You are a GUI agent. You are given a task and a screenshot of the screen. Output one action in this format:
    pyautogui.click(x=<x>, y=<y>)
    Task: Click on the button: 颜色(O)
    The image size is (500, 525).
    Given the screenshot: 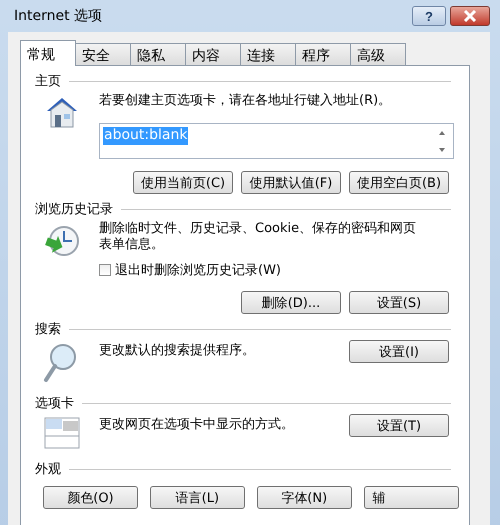 What is the action you would take?
    pyautogui.click(x=90, y=497)
    